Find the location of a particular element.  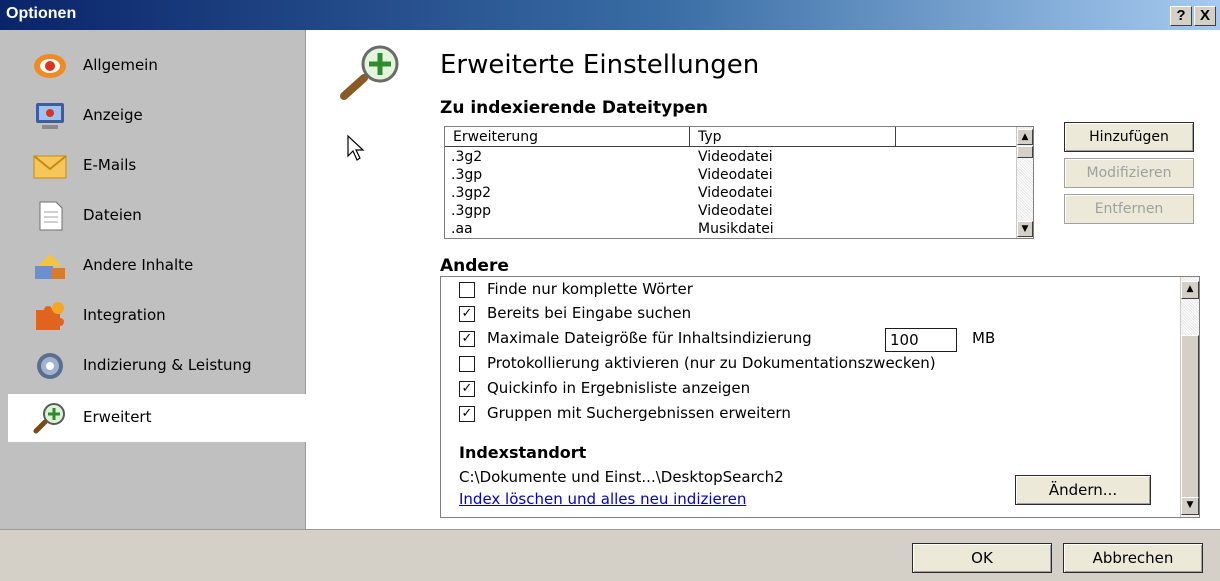

option-label: Quickinfo in Ergebnisliste anzeigen is located at coordinates (619, 388).